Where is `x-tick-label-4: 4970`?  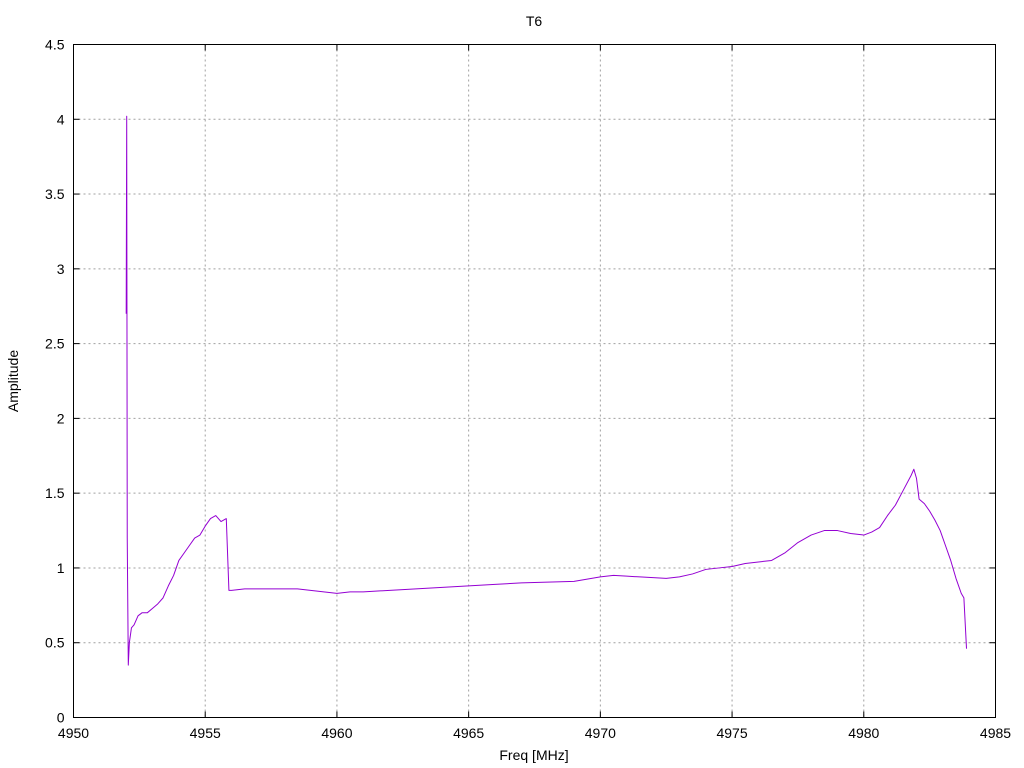
x-tick-label-4: 4970 is located at coordinates (600, 733).